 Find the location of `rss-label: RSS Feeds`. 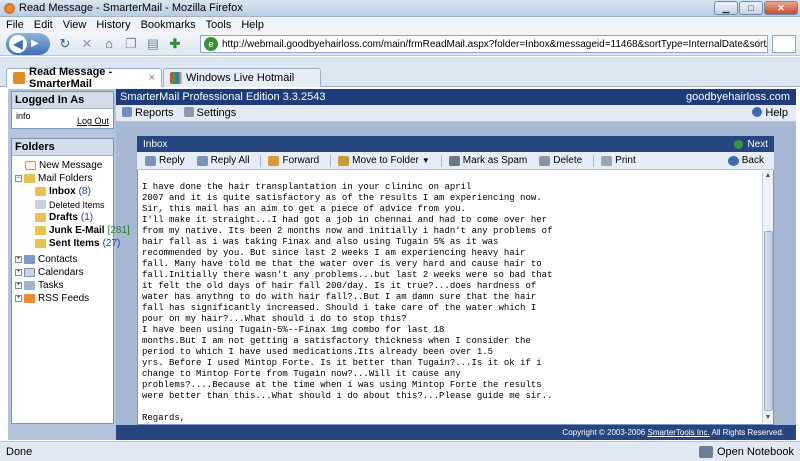

rss-label: RSS Feeds is located at coordinates (64, 298).